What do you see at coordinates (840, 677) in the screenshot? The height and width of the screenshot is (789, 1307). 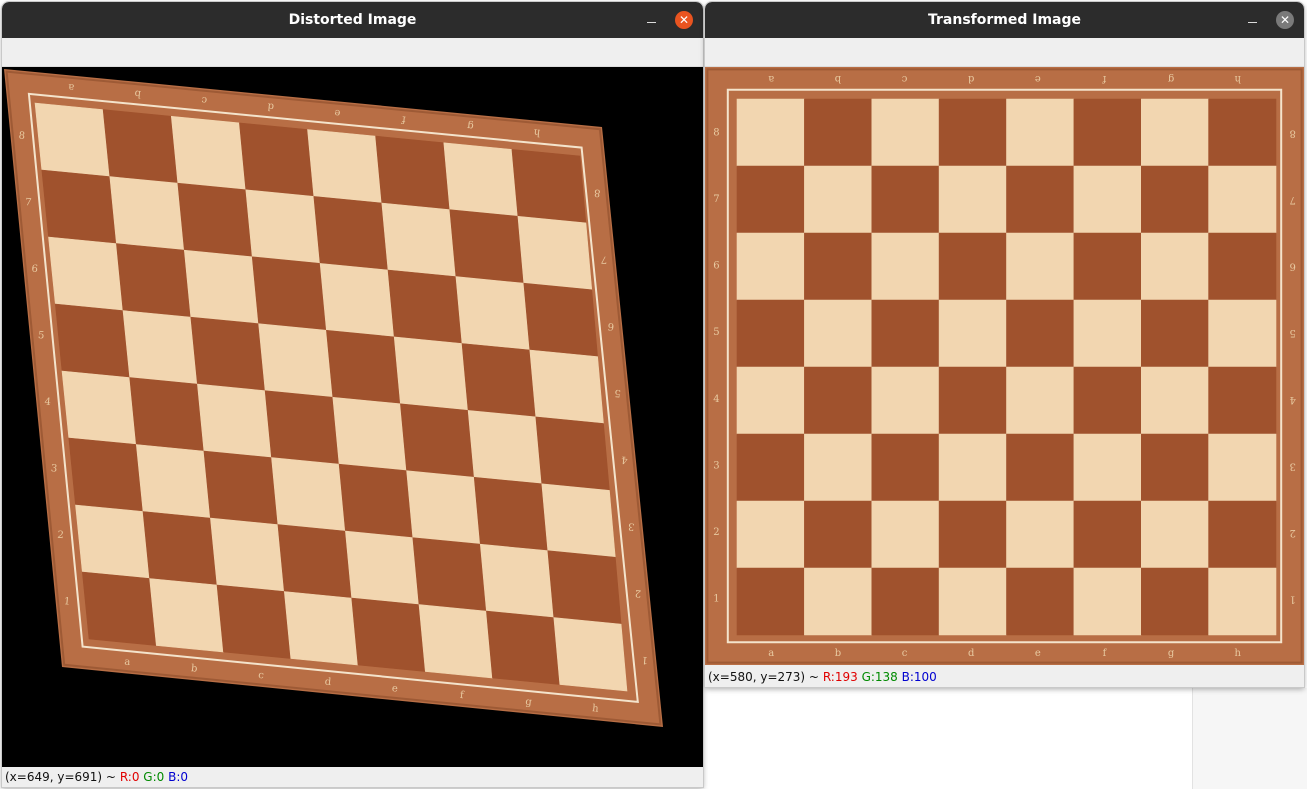 I see `red-value: R:193` at bounding box center [840, 677].